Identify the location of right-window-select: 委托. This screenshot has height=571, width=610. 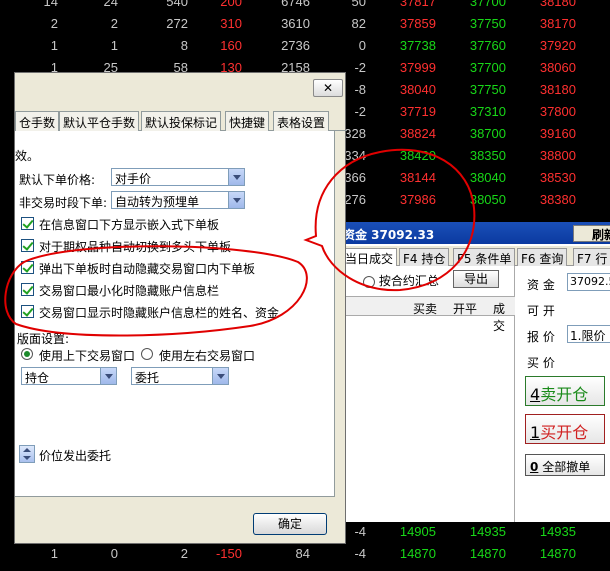
(180, 376).